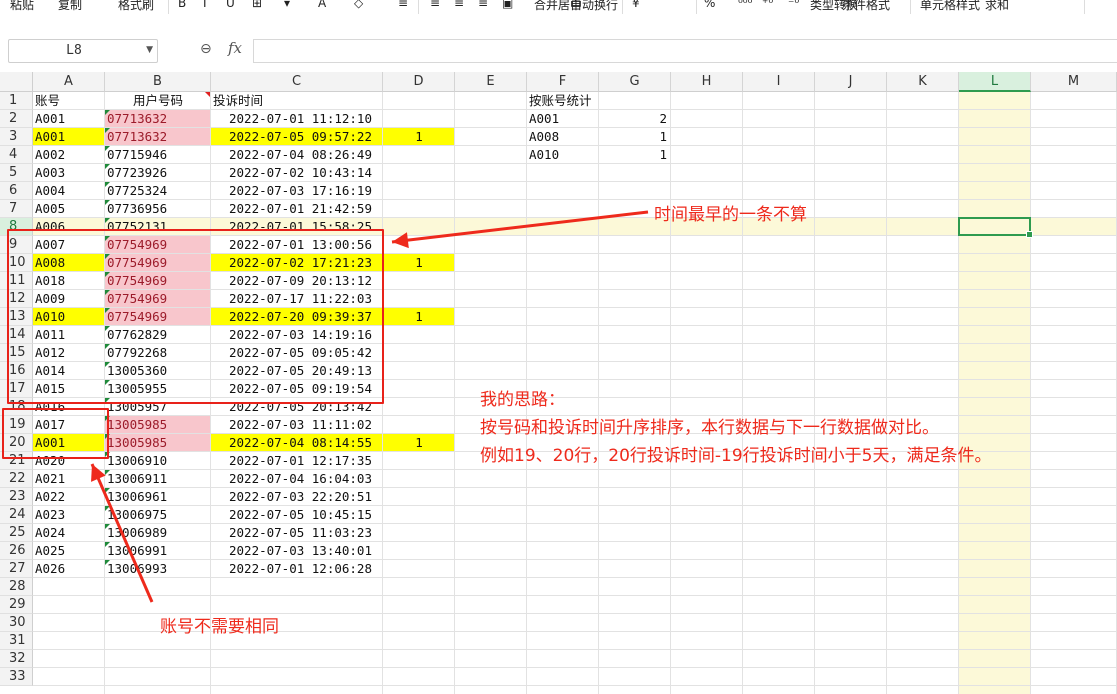  Describe the element at coordinates (16, 605) in the screenshot. I see `row-header-29: 29` at that location.